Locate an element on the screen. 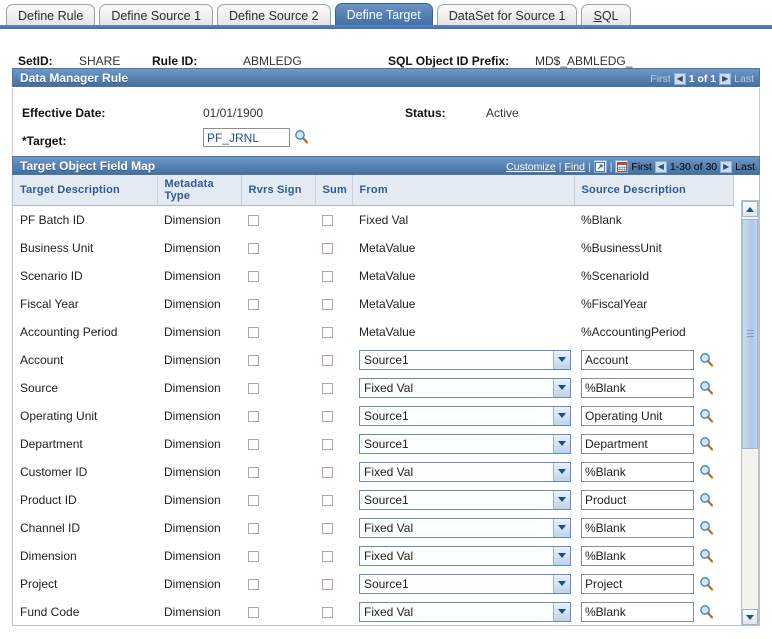 This screenshot has height=639, width=772. nav-prev-icon: ◀ is located at coordinates (679, 78).